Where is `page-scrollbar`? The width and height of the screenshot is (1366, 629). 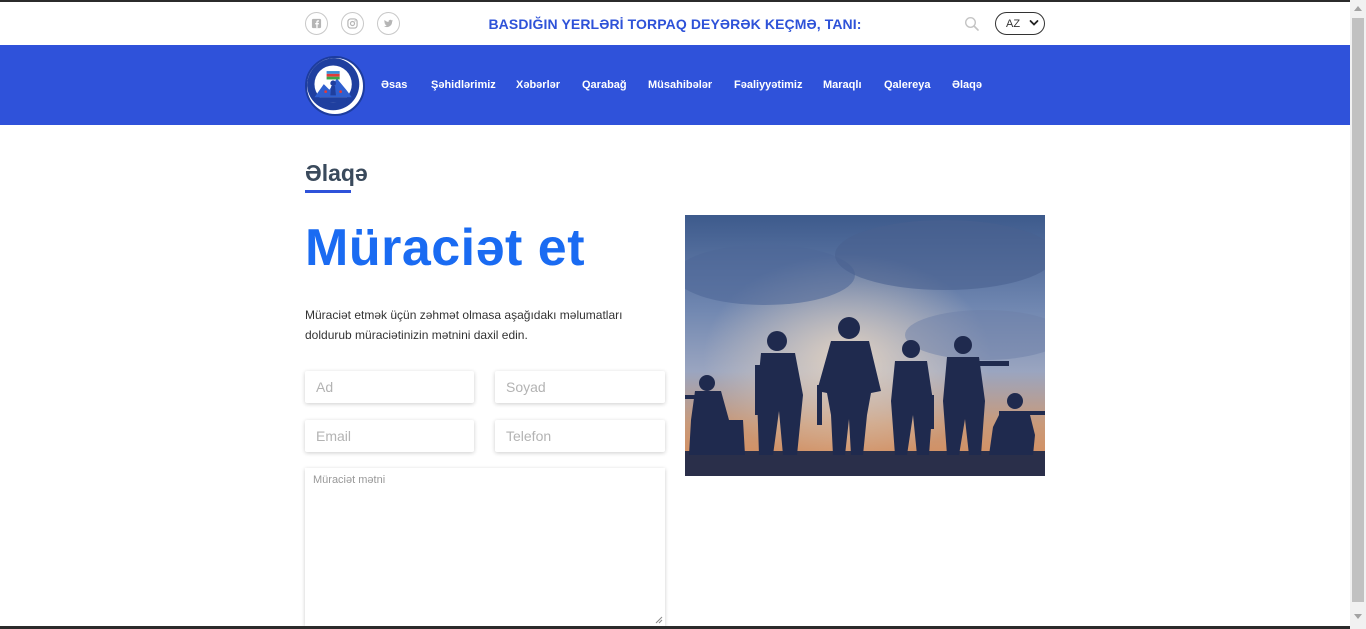
page-scrollbar is located at coordinates (1358, 314).